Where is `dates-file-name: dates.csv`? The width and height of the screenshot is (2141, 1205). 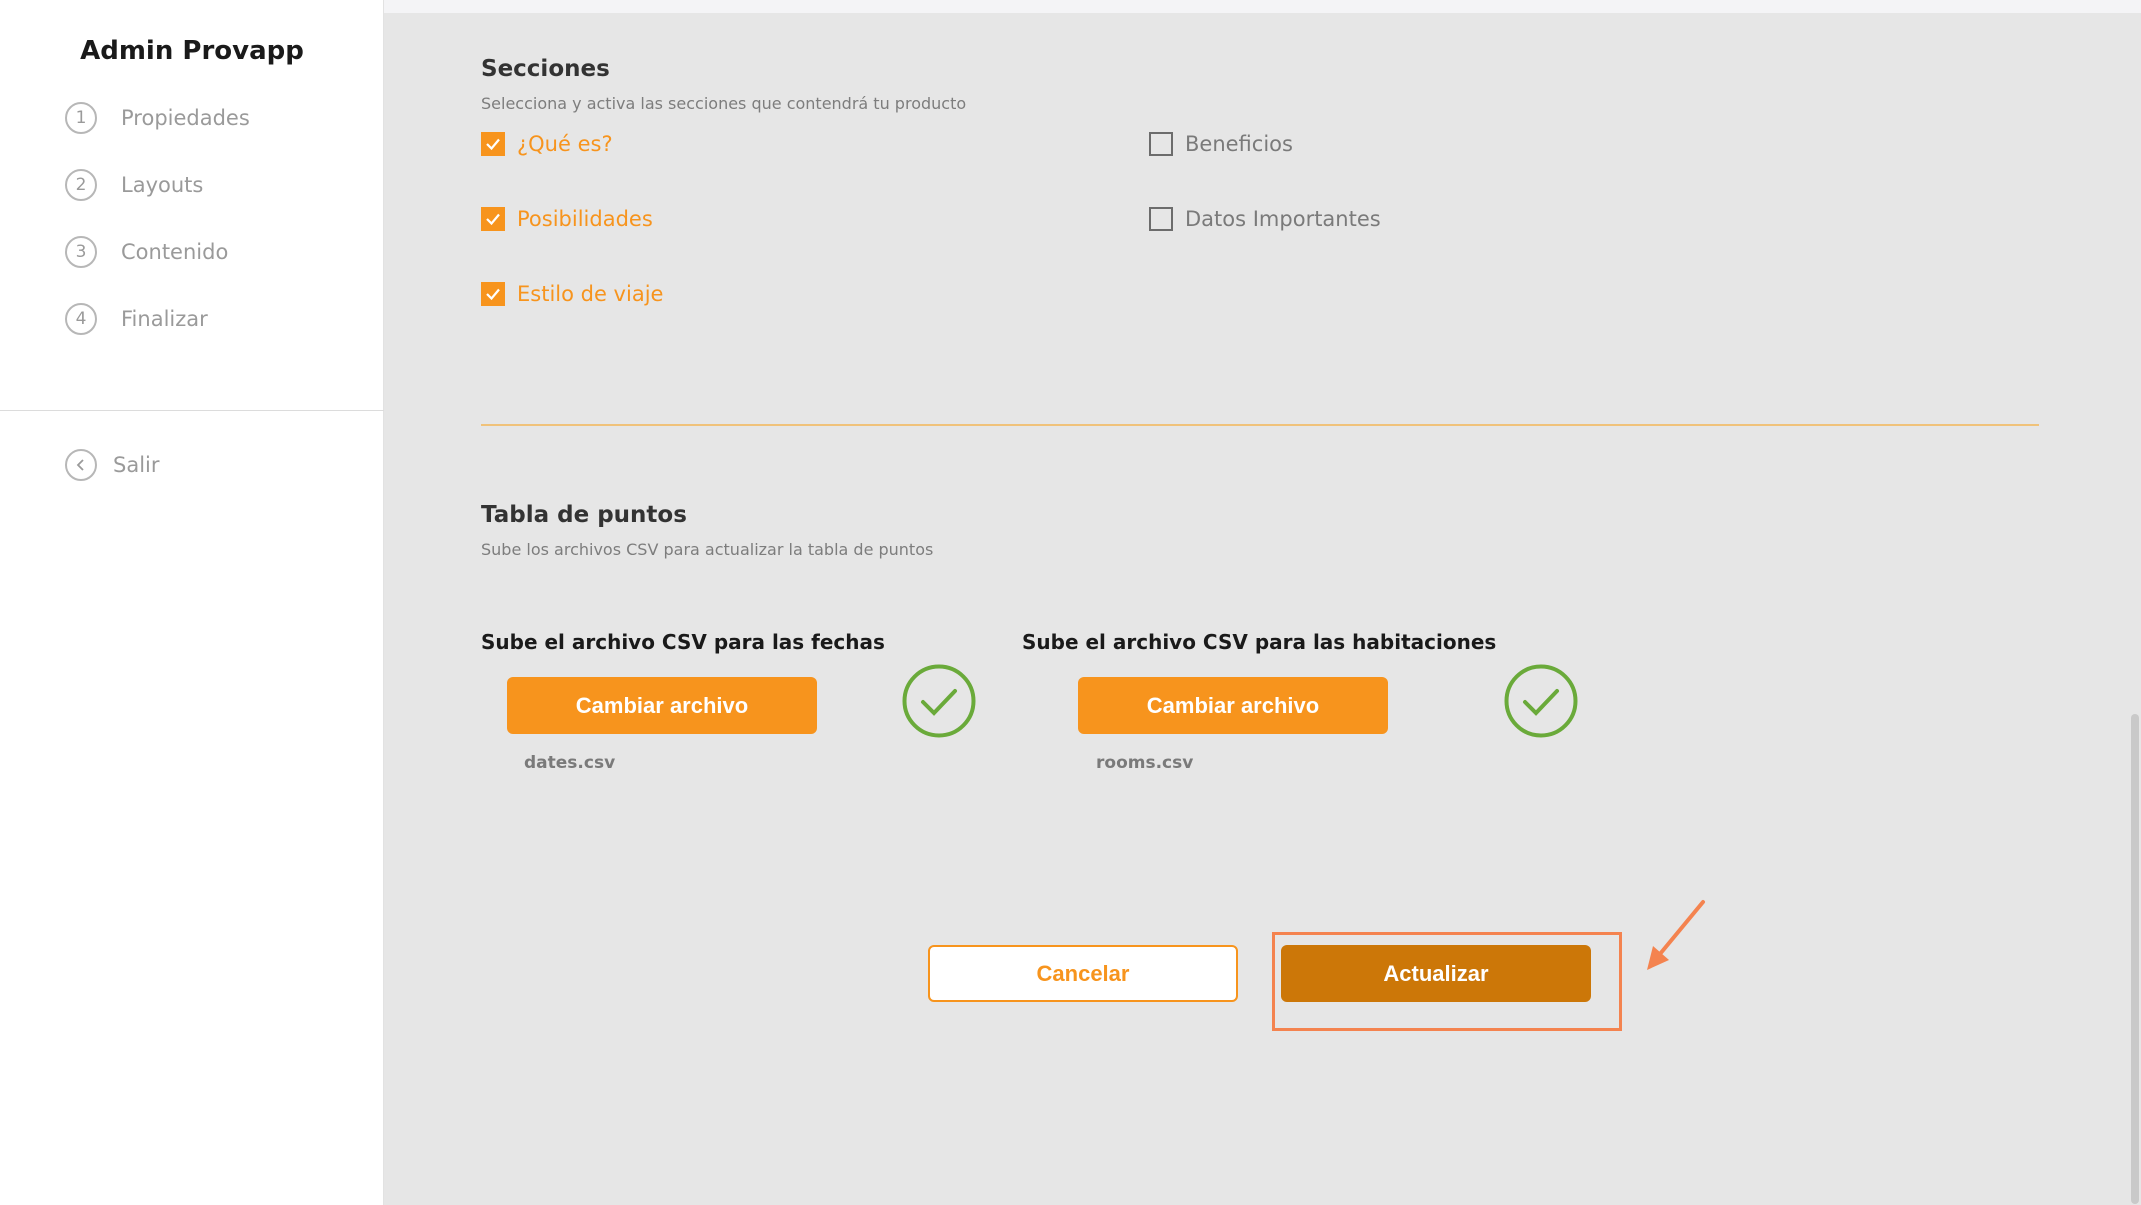 dates-file-name: dates.csv is located at coordinates (570, 763).